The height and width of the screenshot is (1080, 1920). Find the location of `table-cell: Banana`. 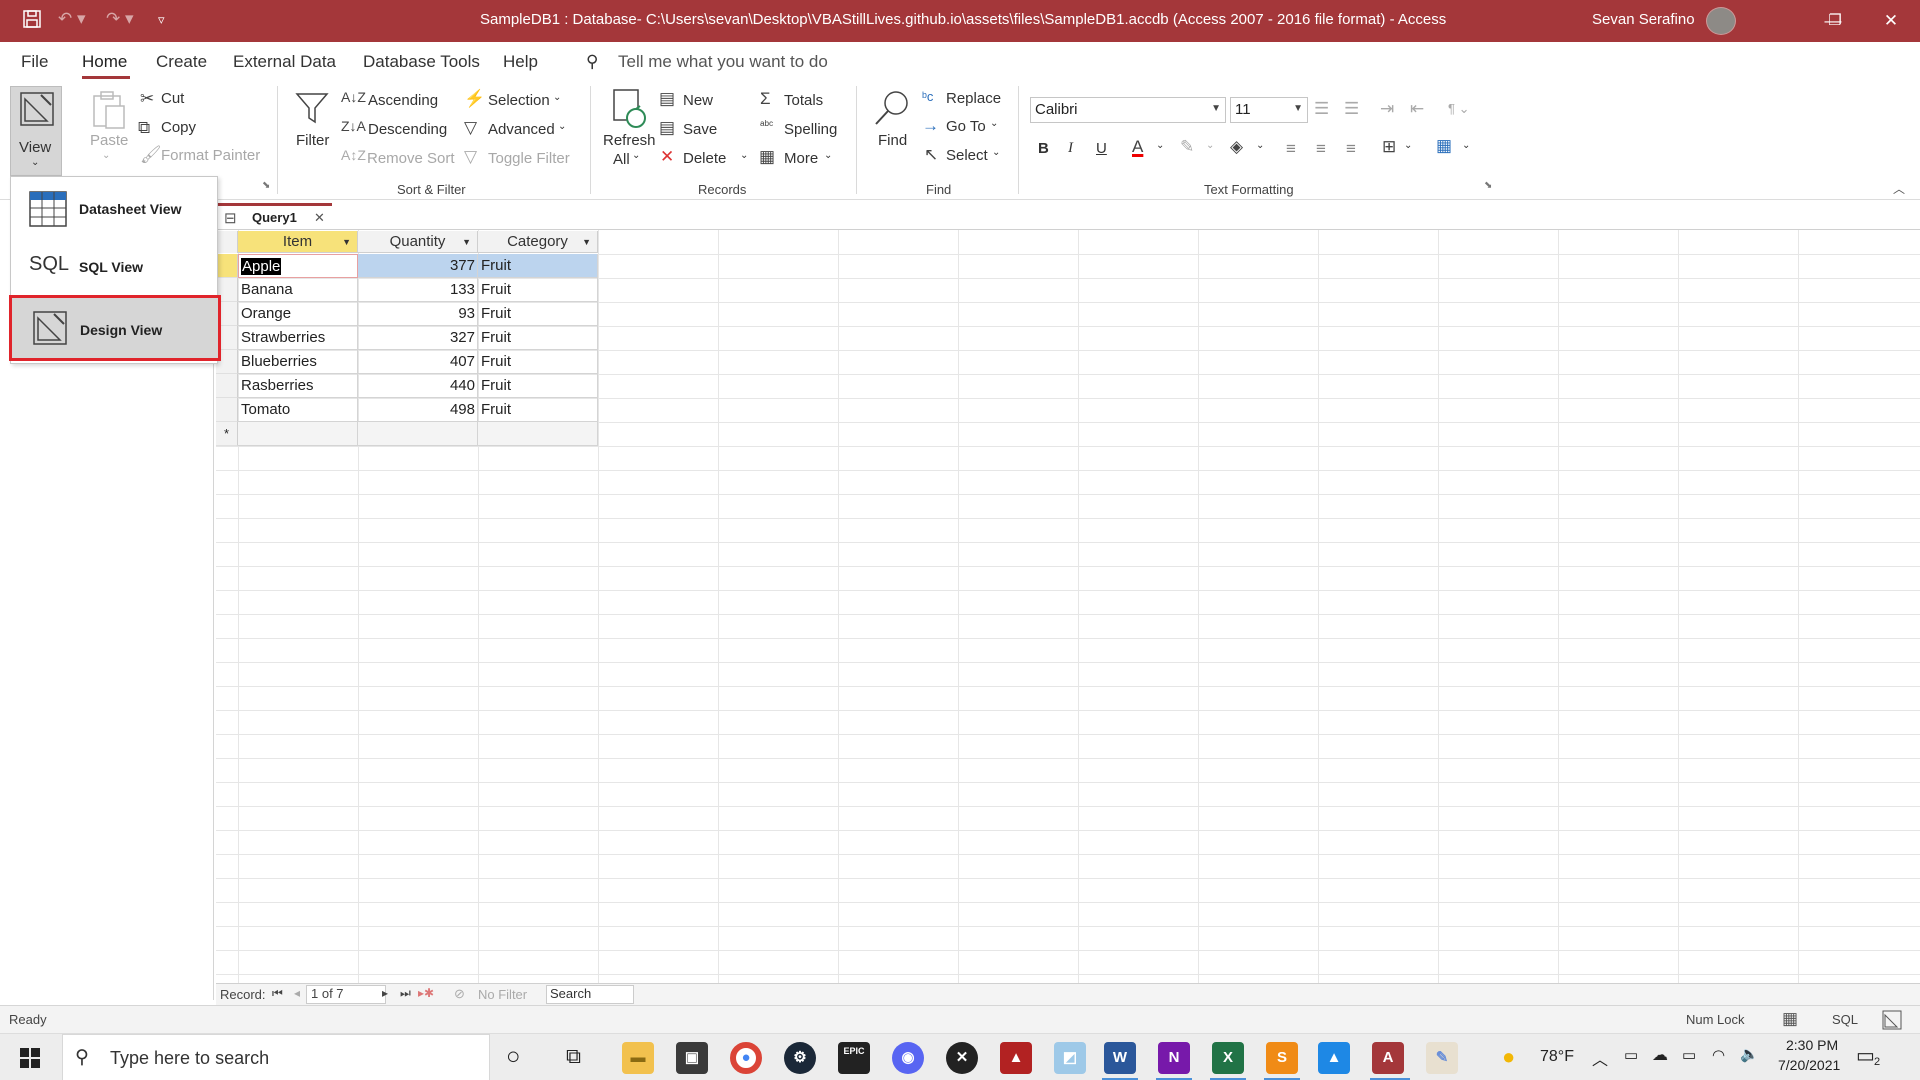

table-cell: Banana is located at coordinates (298, 290).